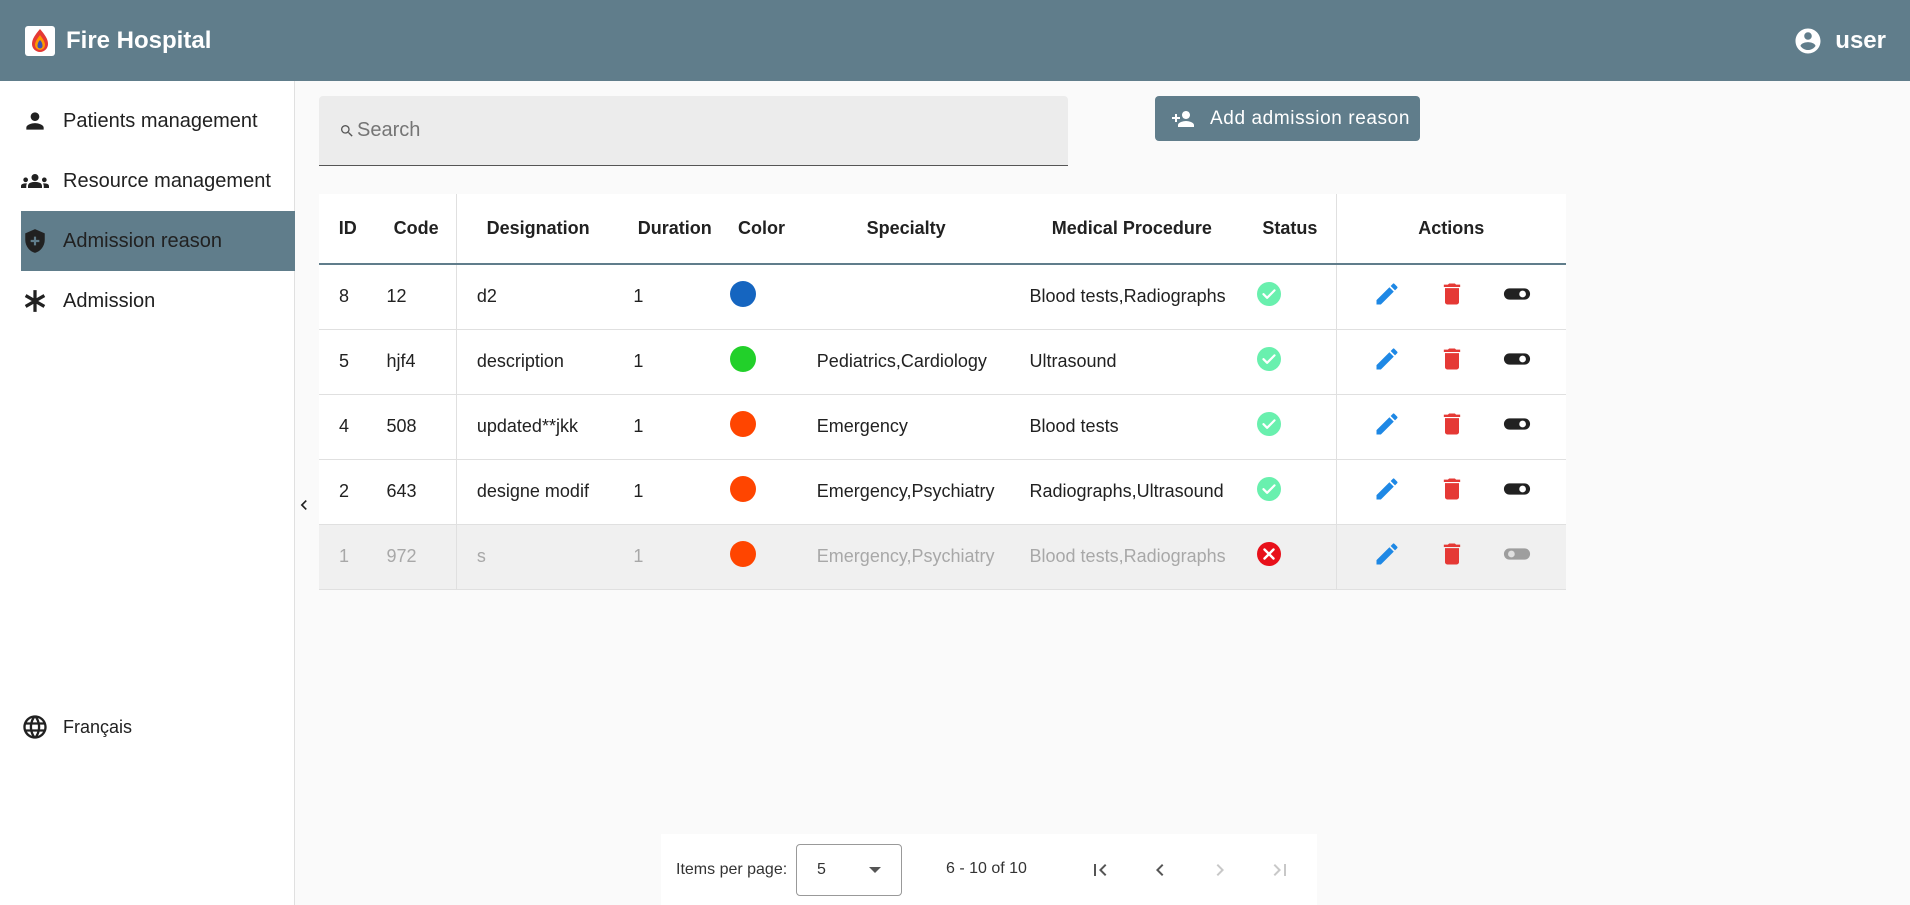 The width and height of the screenshot is (1910, 905). I want to click on app-title: Fire Hospital, so click(139, 40).